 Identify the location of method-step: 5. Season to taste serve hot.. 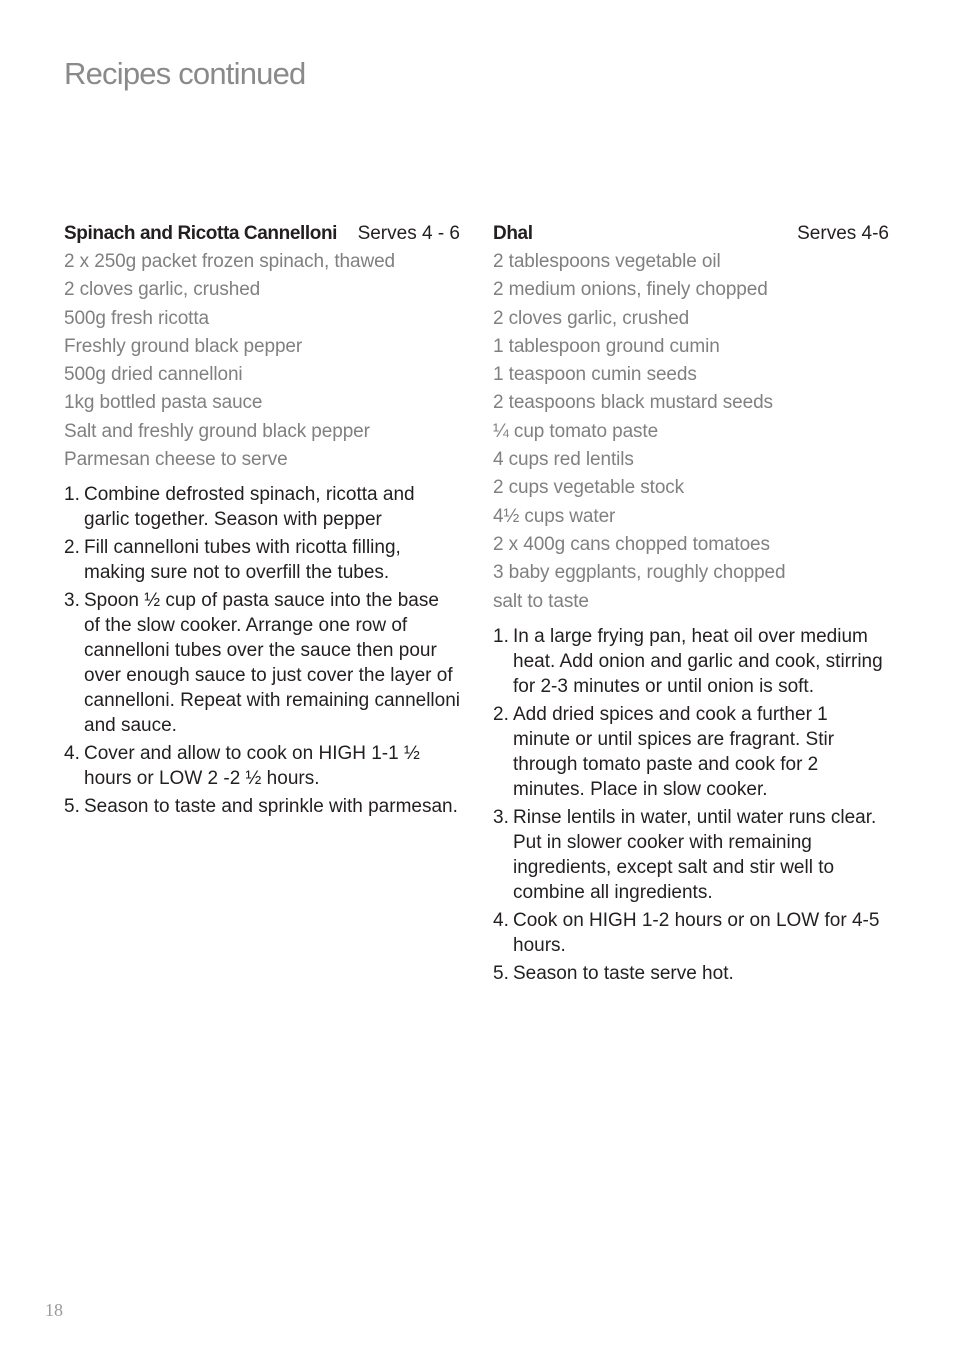
(691, 973).